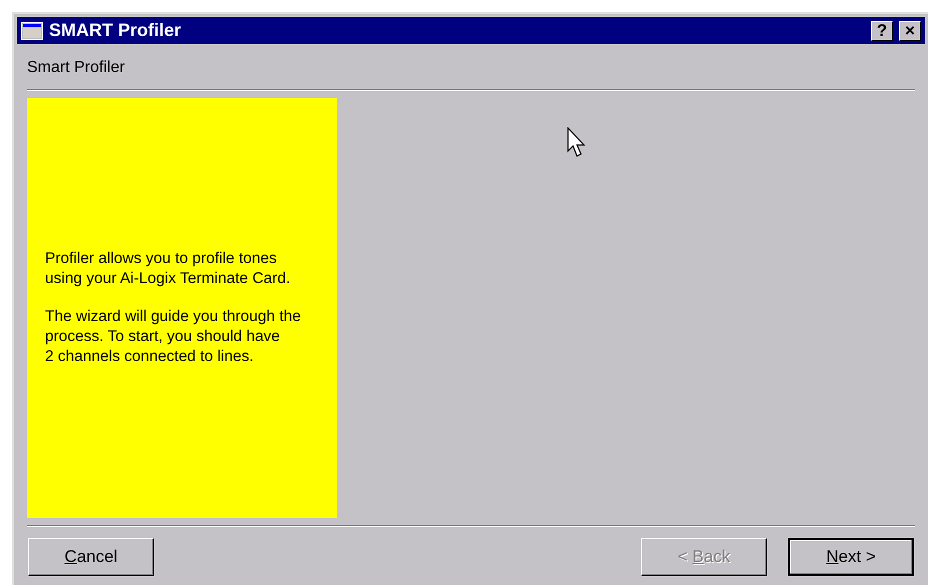 The image size is (928, 585). Describe the element at coordinates (32, 31) in the screenshot. I see `window-icon` at that location.